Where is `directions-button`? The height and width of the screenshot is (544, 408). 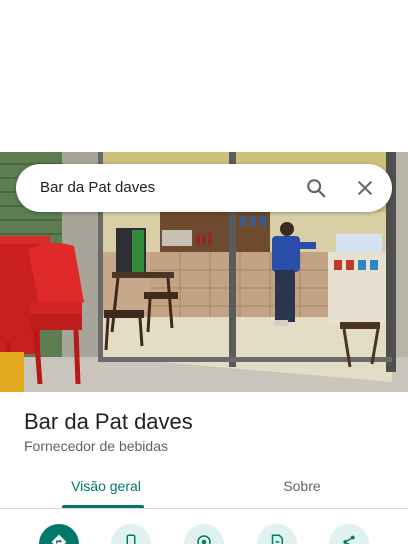 directions-button is located at coordinates (59, 534).